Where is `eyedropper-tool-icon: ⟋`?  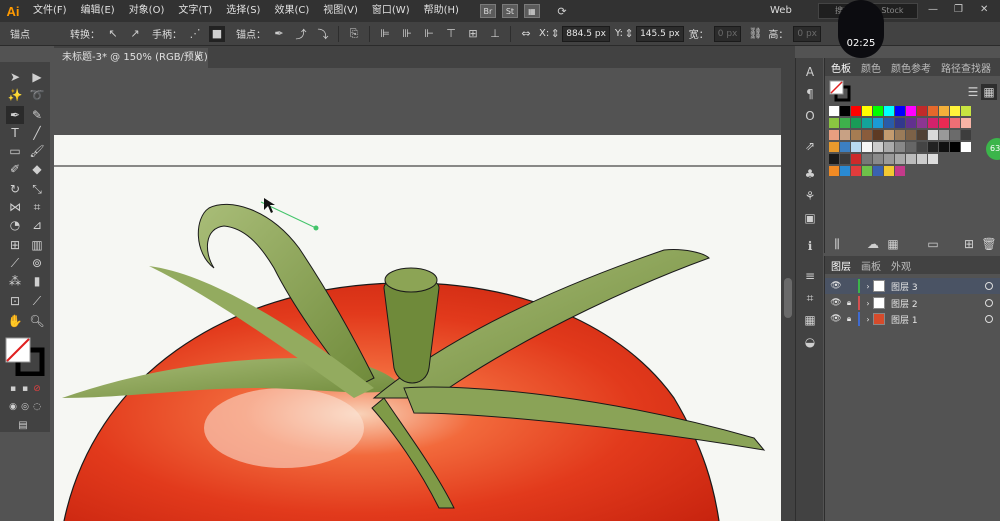 eyedropper-tool-icon: ⟋ is located at coordinates (15, 263).